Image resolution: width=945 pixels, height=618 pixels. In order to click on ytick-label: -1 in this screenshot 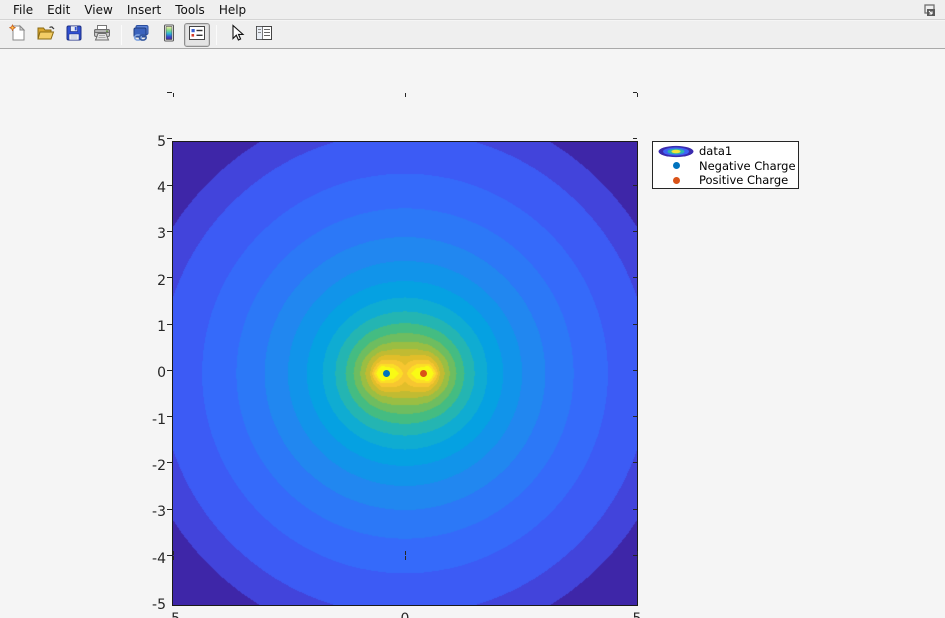, I will do `click(159, 420)`.